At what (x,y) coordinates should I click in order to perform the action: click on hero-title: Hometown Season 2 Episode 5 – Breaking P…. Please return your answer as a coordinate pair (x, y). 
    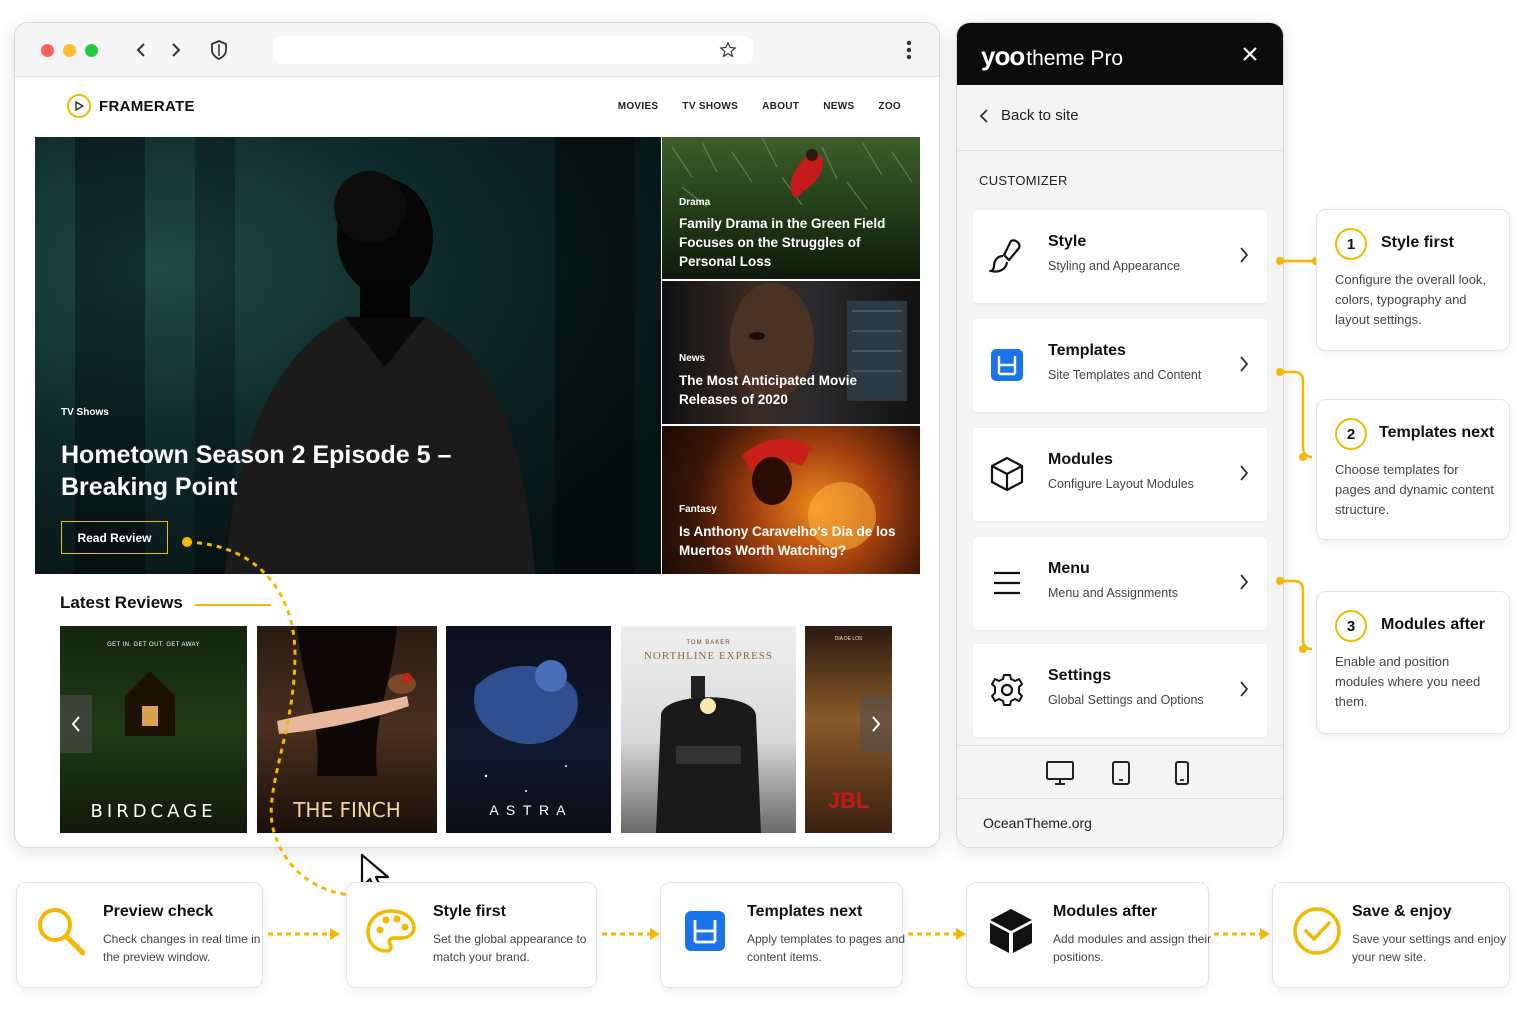
    Looking at the image, I should click on (261, 471).